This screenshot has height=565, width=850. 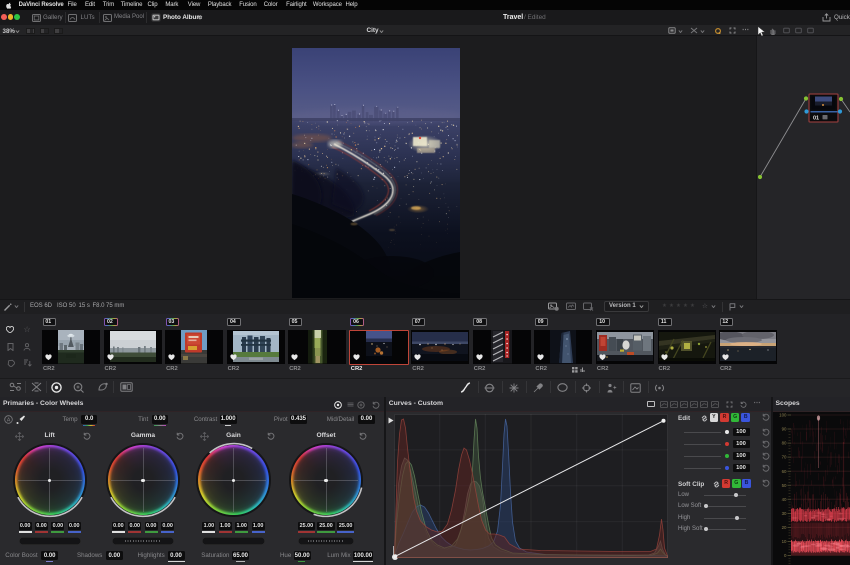 I want to click on svg-text: 50, so click(x=783, y=484).